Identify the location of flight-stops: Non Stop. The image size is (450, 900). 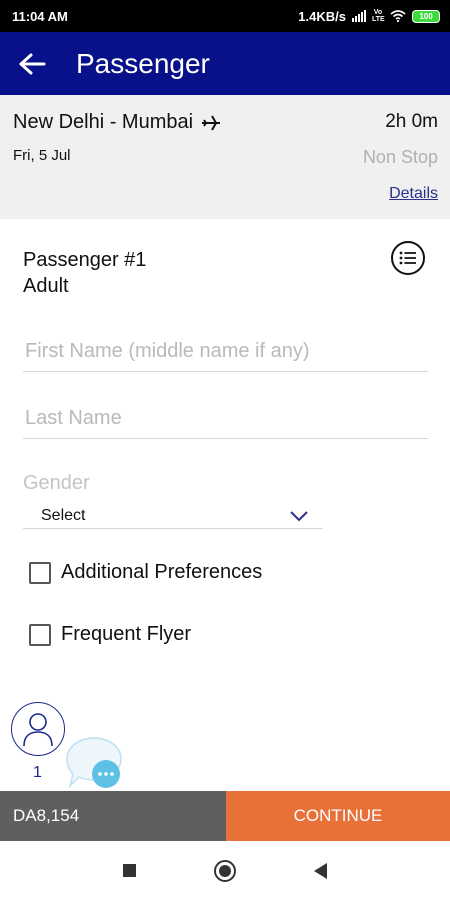
(400, 157).